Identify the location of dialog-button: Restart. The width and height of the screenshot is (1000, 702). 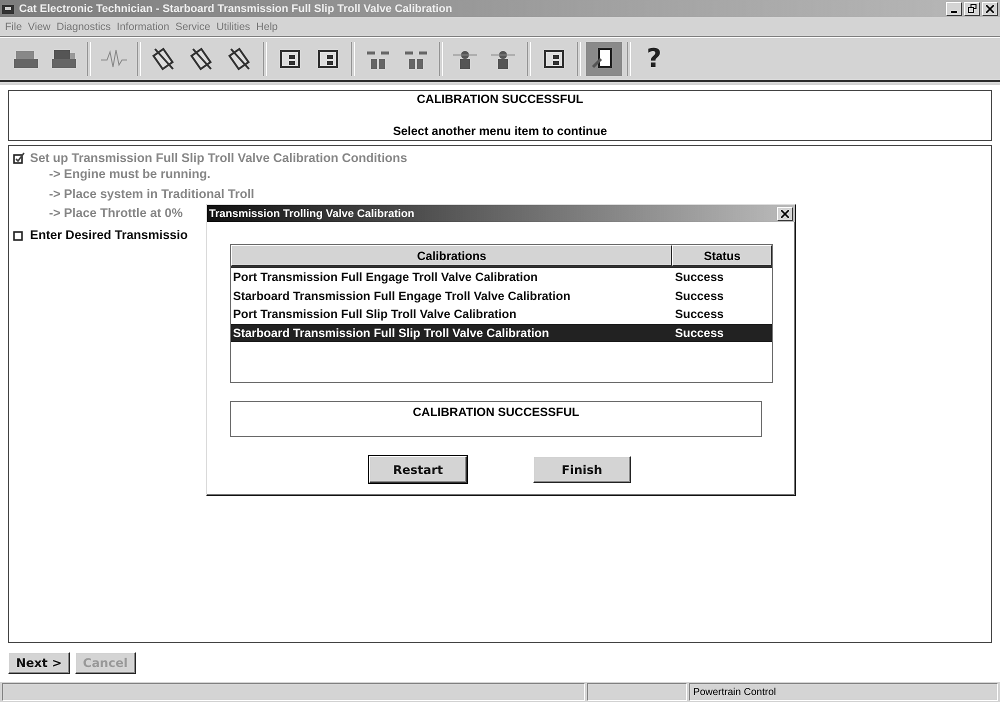
(418, 469).